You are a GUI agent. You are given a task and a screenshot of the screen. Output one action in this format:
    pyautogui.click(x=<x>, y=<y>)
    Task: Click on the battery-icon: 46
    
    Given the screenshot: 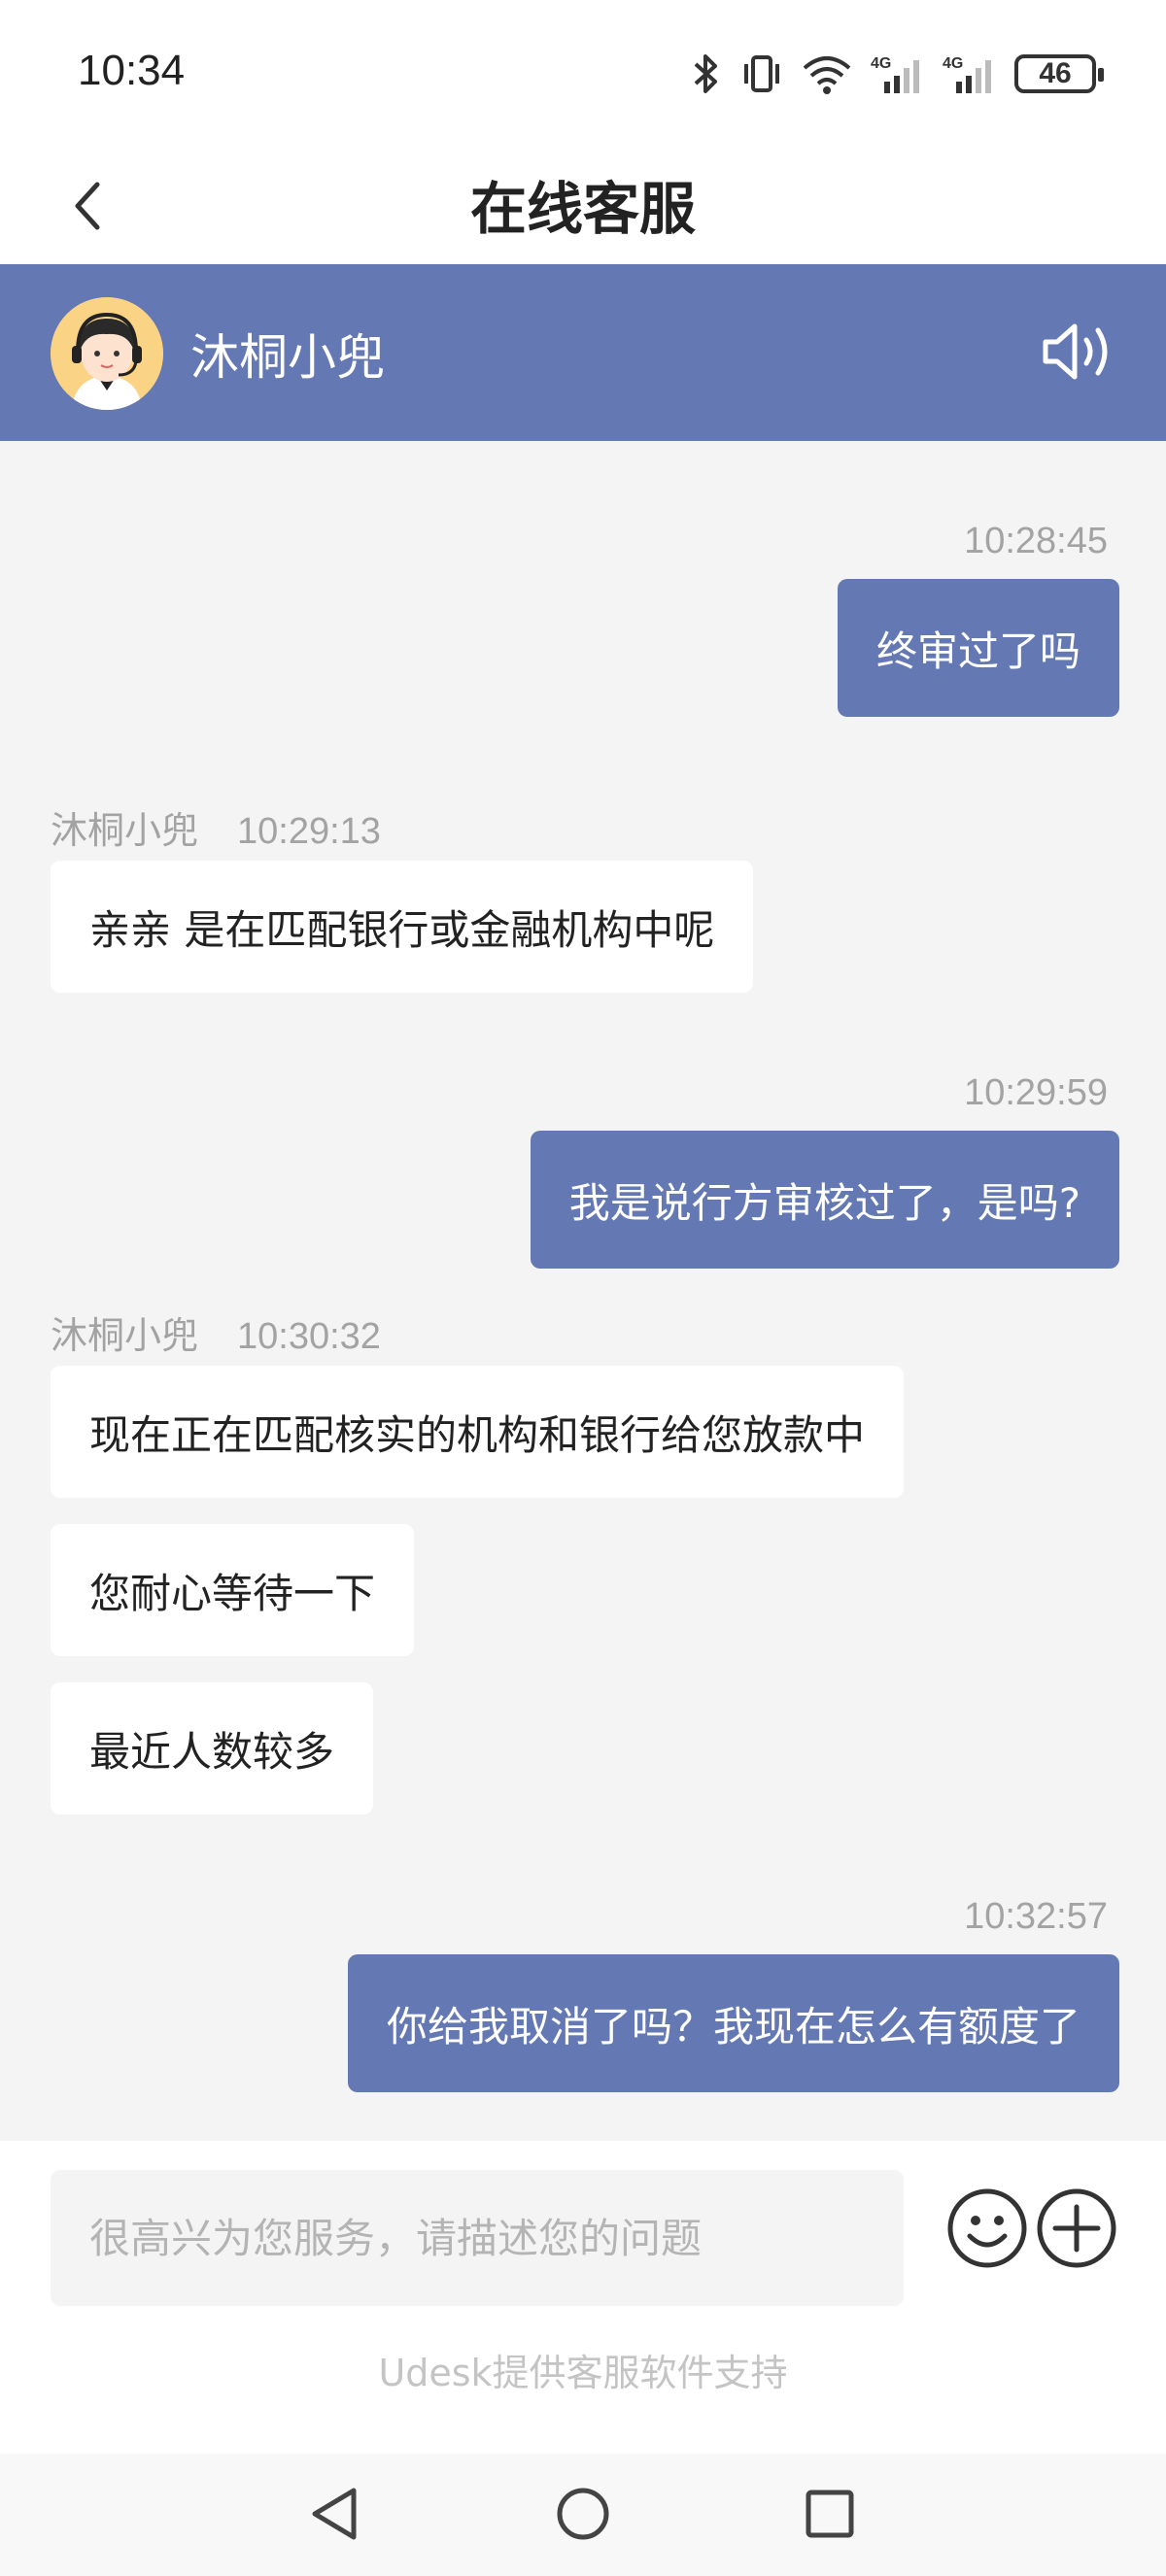 What is the action you would take?
    pyautogui.click(x=1059, y=73)
    